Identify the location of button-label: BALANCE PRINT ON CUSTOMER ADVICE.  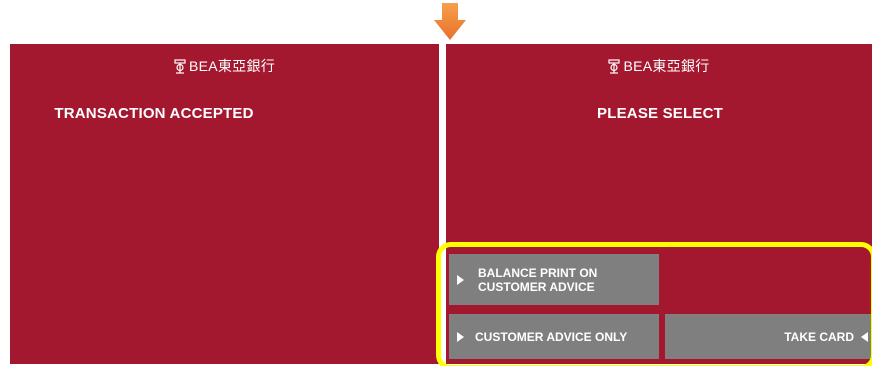
(565, 280).